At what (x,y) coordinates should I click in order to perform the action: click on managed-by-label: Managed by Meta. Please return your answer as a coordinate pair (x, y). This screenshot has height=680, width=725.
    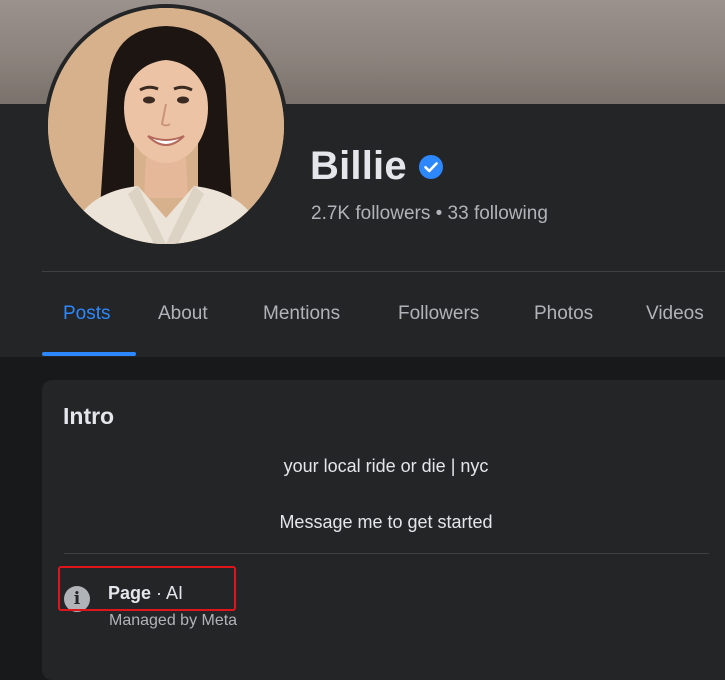
    Looking at the image, I should click on (173, 620).